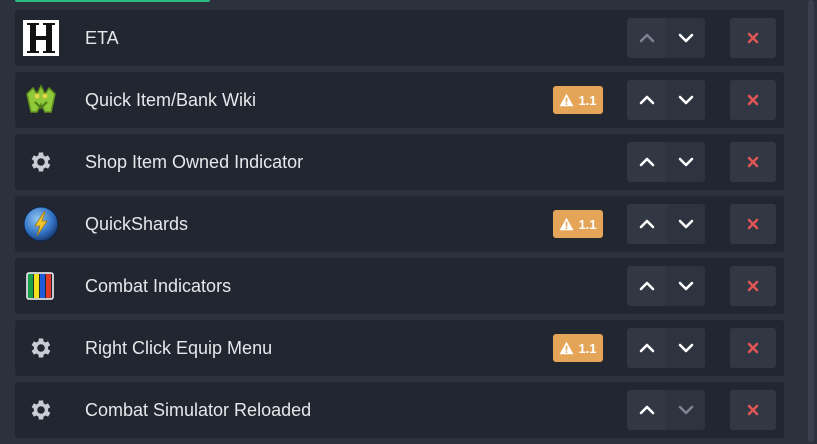 The width and height of the screenshot is (817, 444). What do you see at coordinates (399, 162) in the screenshot?
I see `plugin-row-shop-item-owned-indicator: Shop Item Owned Indicator` at bounding box center [399, 162].